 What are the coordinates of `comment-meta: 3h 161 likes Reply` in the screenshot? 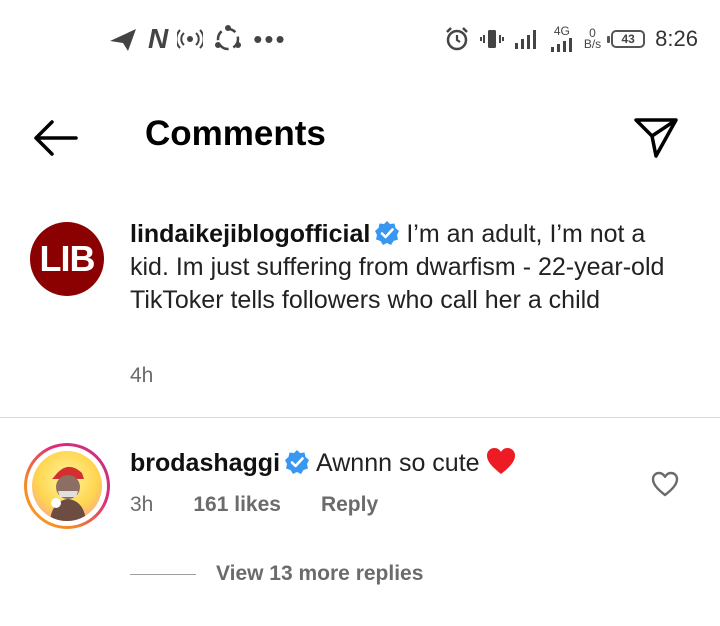 It's located at (254, 505).